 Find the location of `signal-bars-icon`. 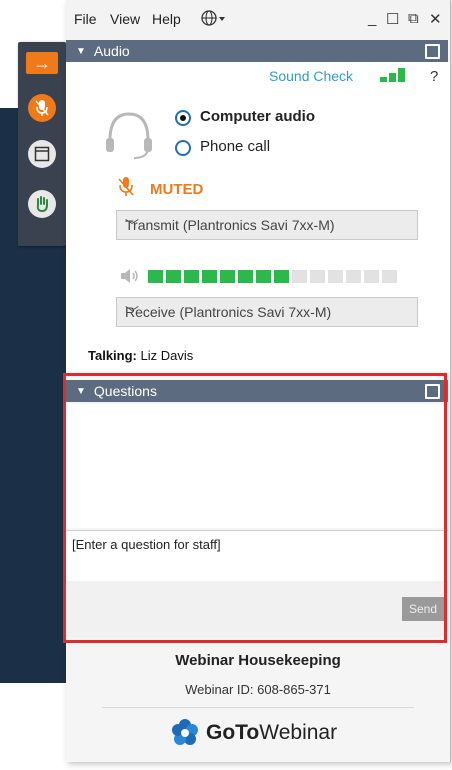

signal-bars-icon is located at coordinates (395, 75).